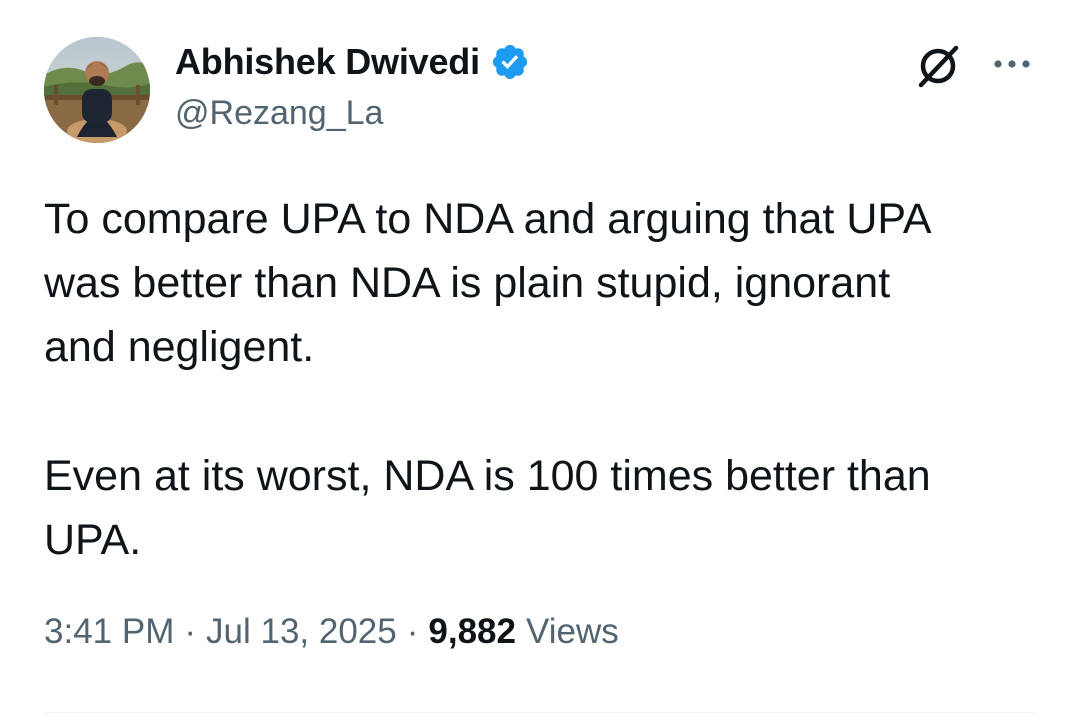  Describe the element at coordinates (279, 113) in the screenshot. I see `author-handle: @Rezang_La` at that location.